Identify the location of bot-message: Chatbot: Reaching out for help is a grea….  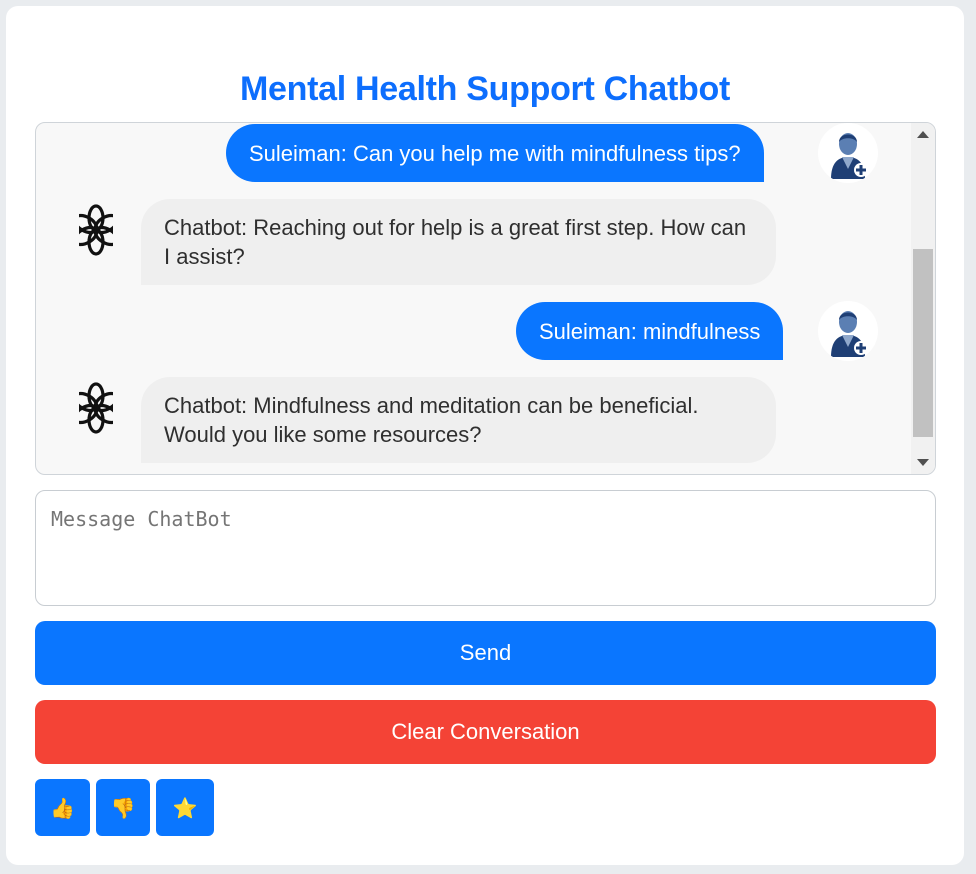
(458, 242).